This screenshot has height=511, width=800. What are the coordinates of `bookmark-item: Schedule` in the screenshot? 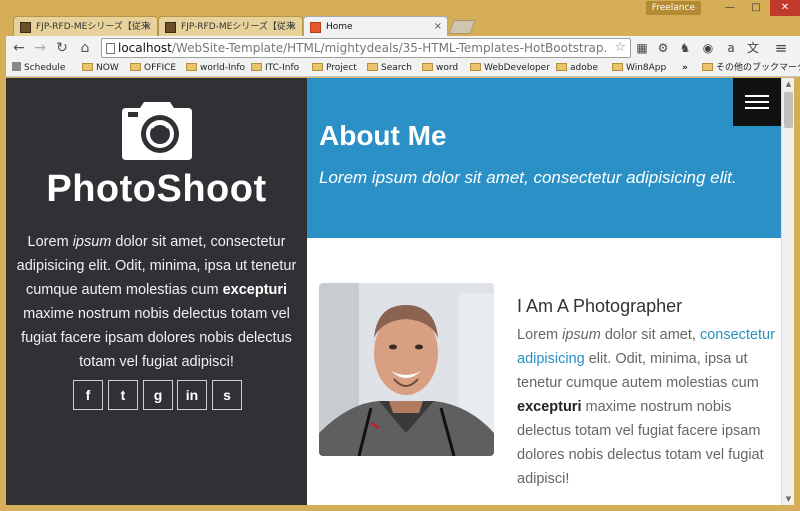 It's located at (38, 68).